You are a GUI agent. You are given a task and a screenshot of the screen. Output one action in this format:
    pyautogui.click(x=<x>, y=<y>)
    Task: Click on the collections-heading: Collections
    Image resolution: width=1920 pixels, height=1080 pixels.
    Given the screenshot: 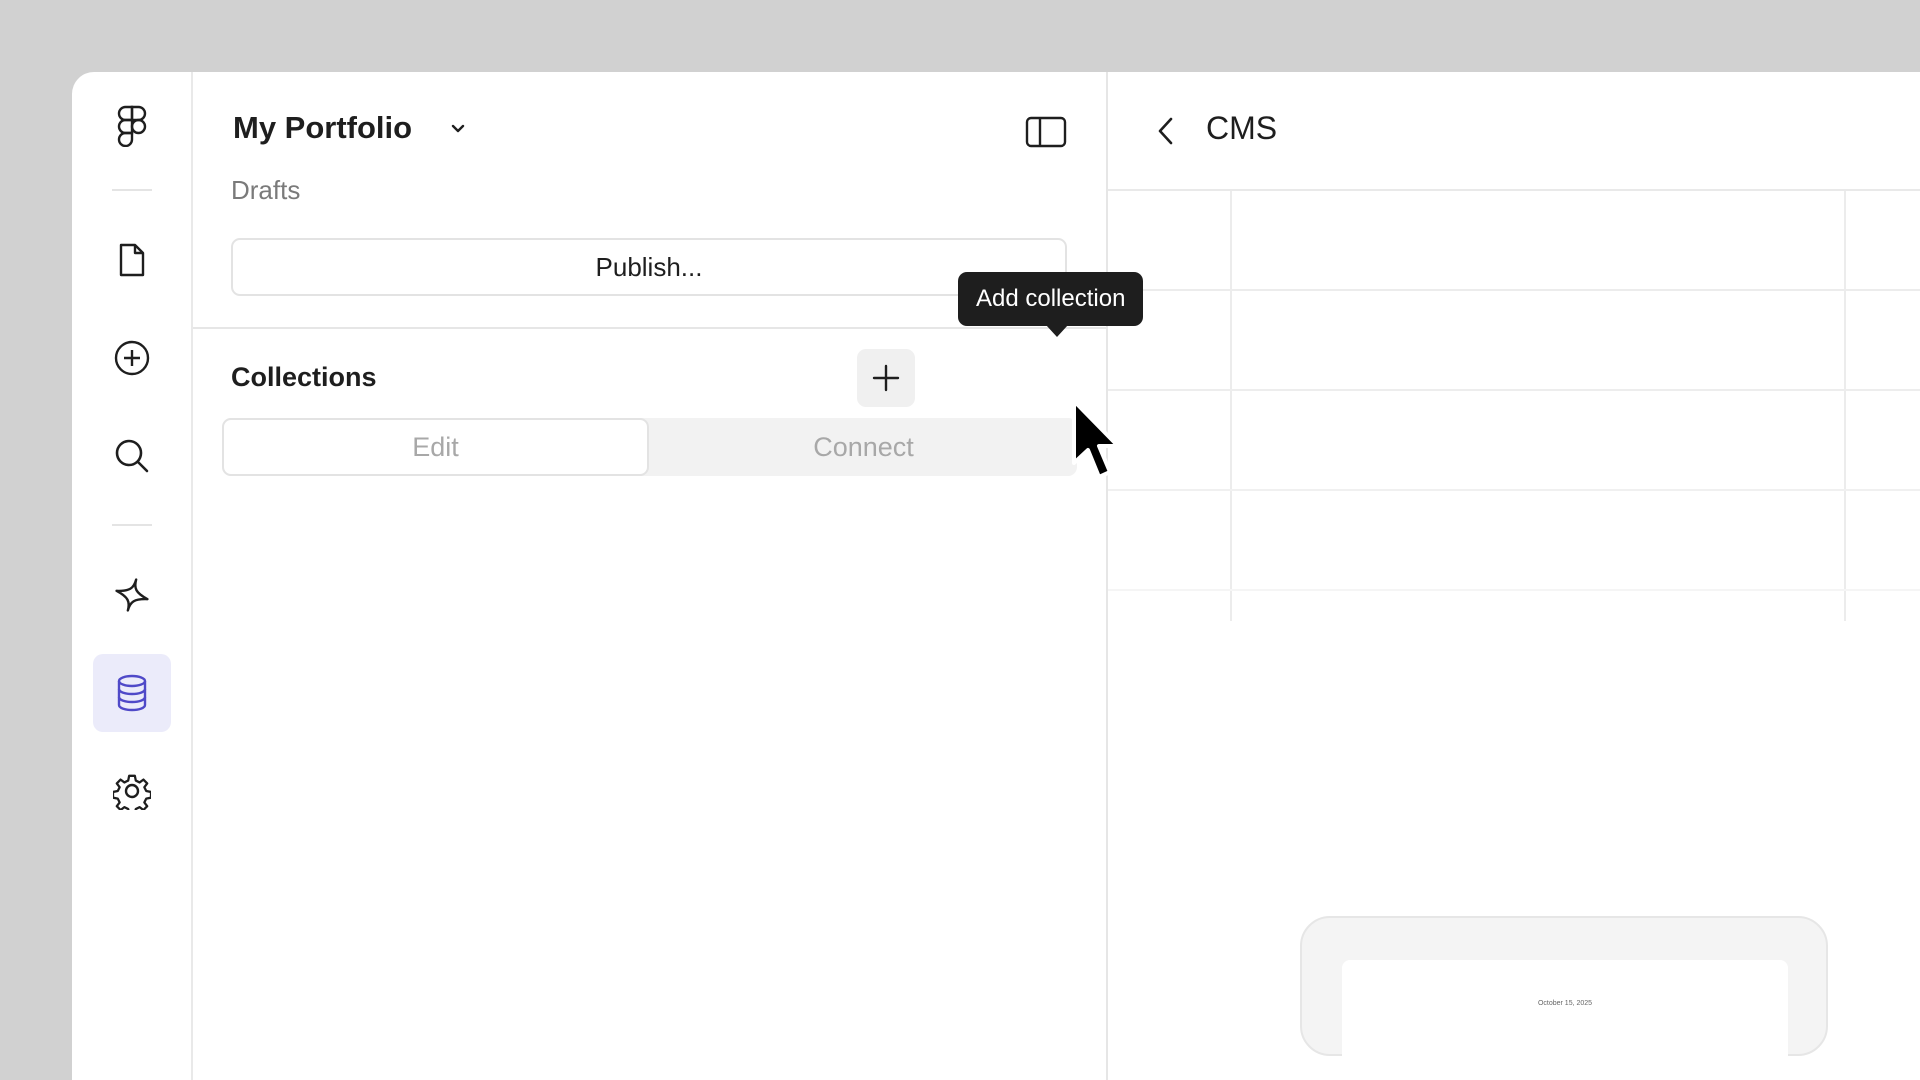 What is the action you would take?
    pyautogui.click(x=304, y=377)
    